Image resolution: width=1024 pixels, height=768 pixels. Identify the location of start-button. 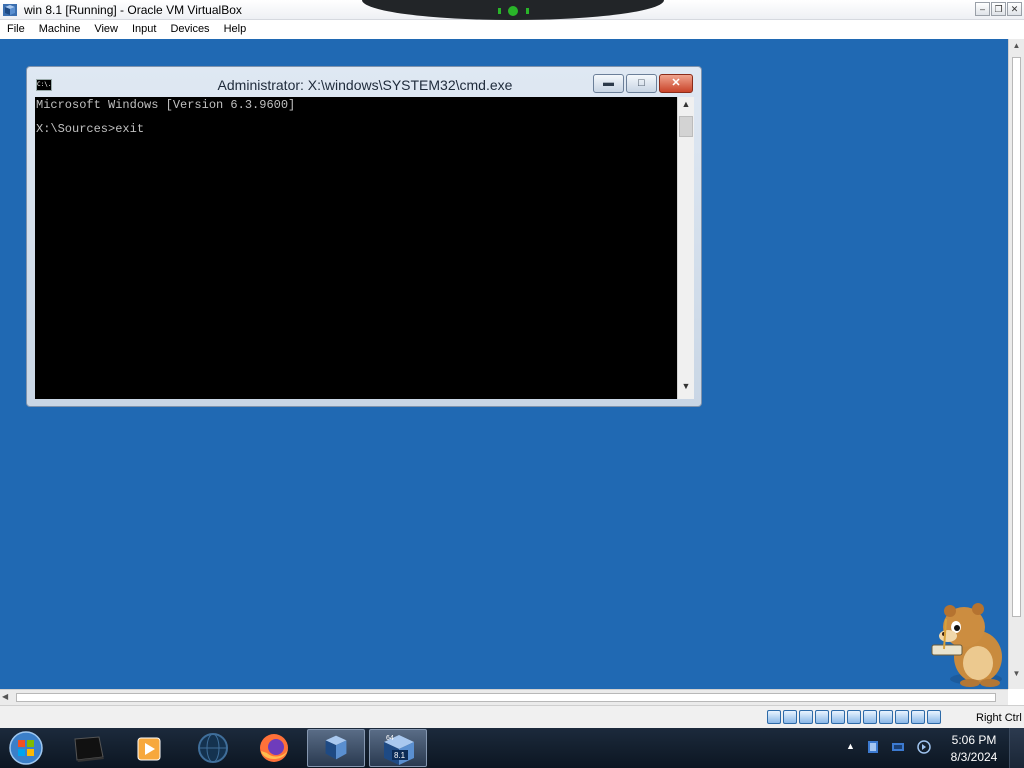
(26, 748).